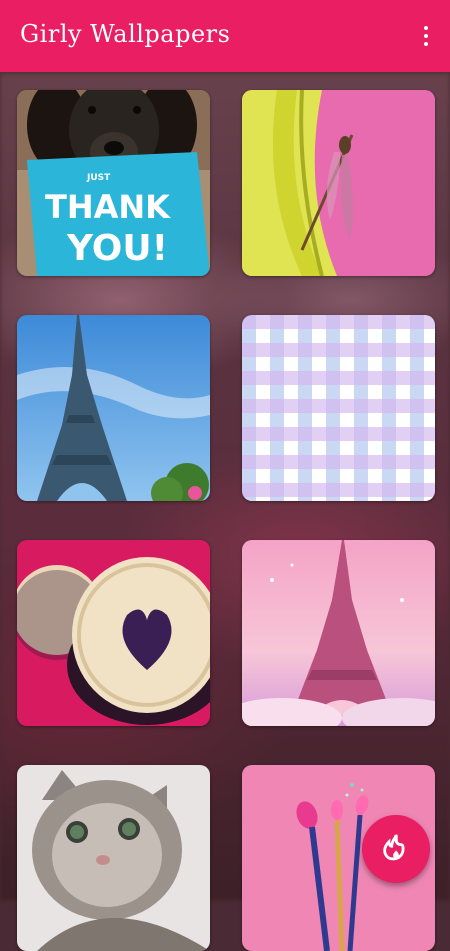 This screenshot has height=951, width=450. I want to click on wallpaper-tile-gingham, so click(338, 408).